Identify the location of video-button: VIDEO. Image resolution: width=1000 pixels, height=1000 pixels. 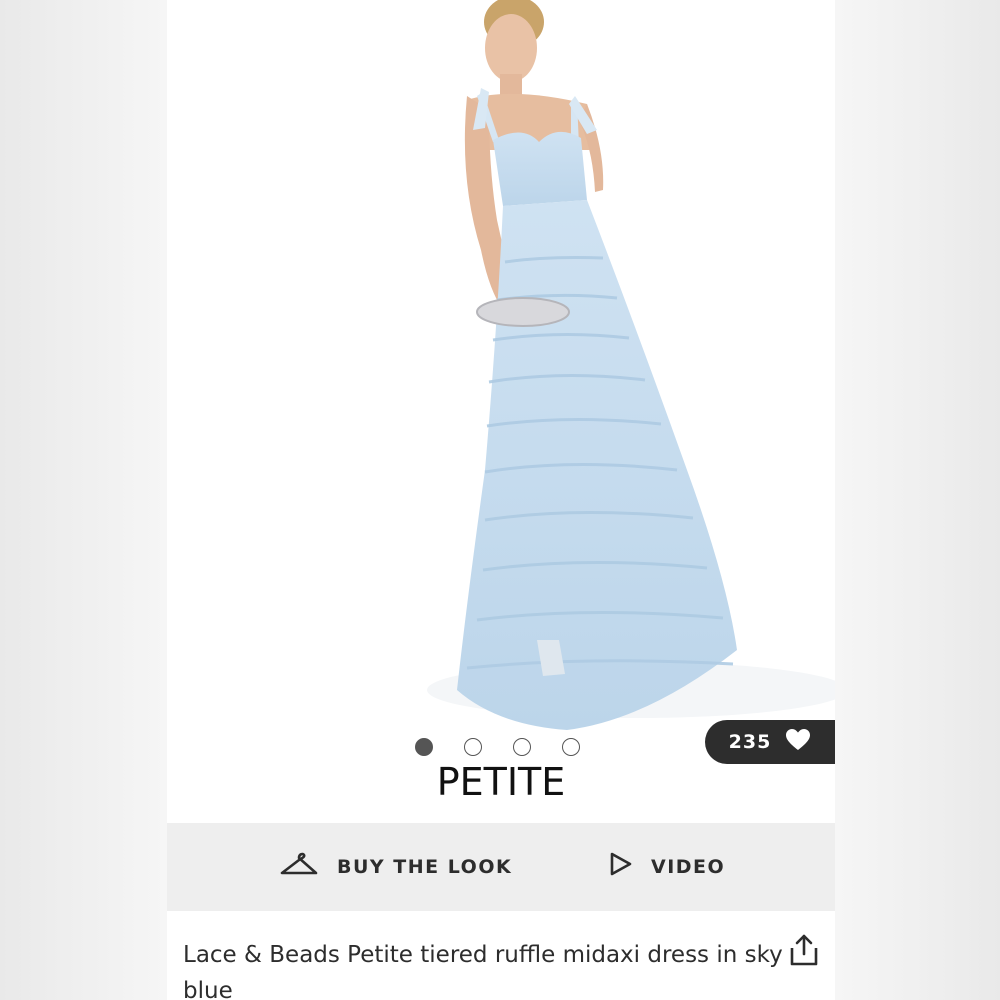
(667, 866).